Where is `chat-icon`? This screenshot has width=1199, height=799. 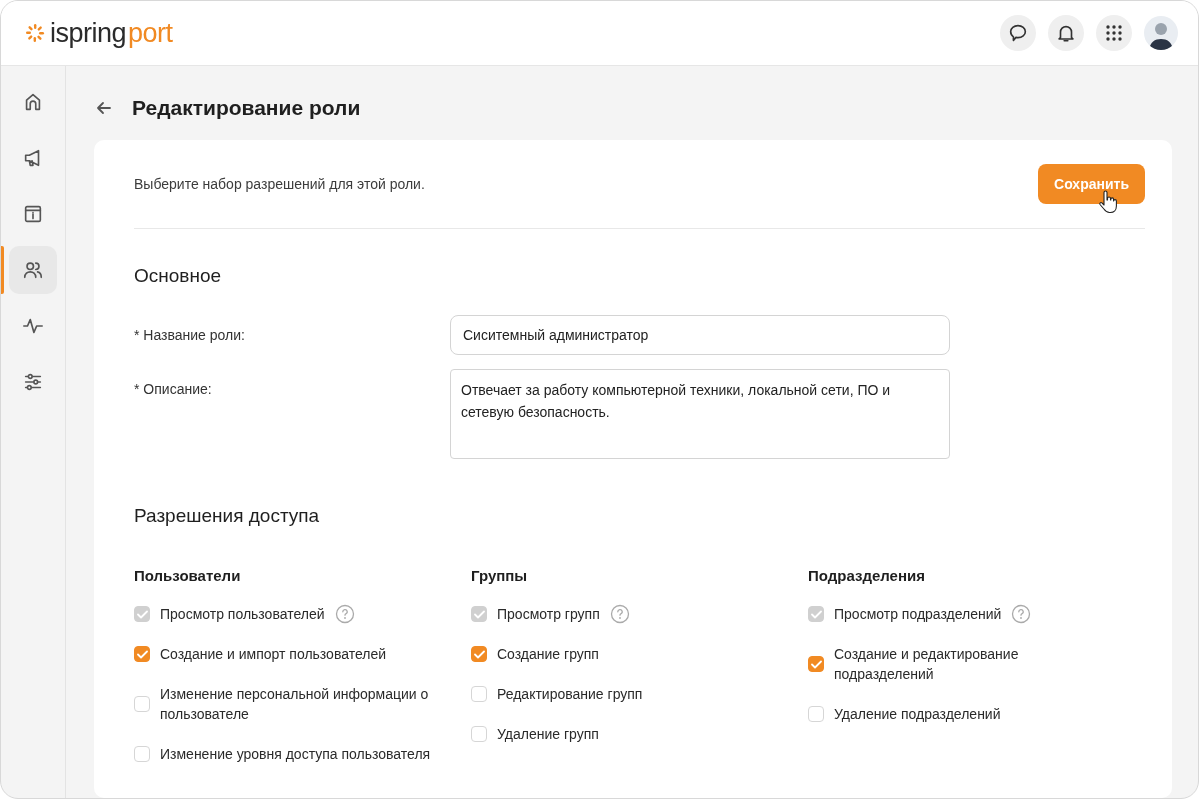 chat-icon is located at coordinates (1018, 33).